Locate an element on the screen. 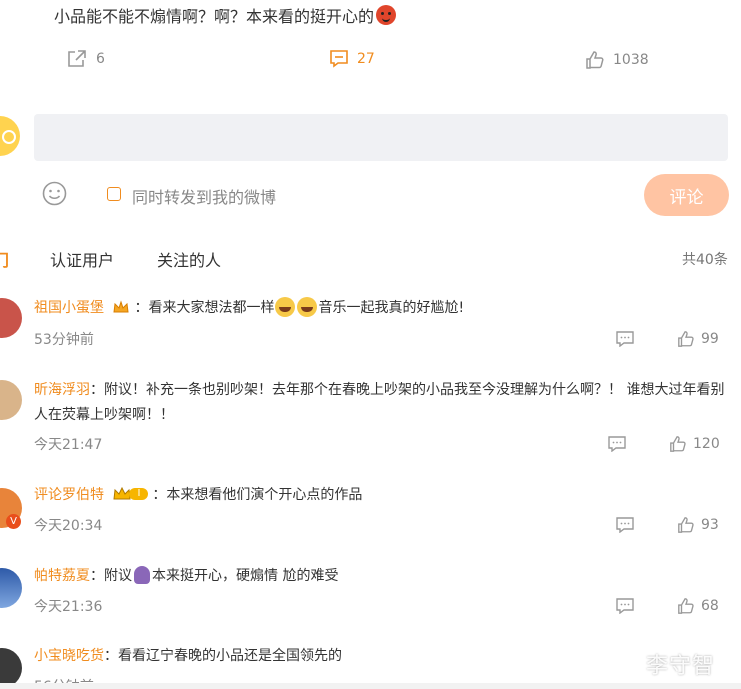  comment-time: 今天20:34 is located at coordinates (68, 526).